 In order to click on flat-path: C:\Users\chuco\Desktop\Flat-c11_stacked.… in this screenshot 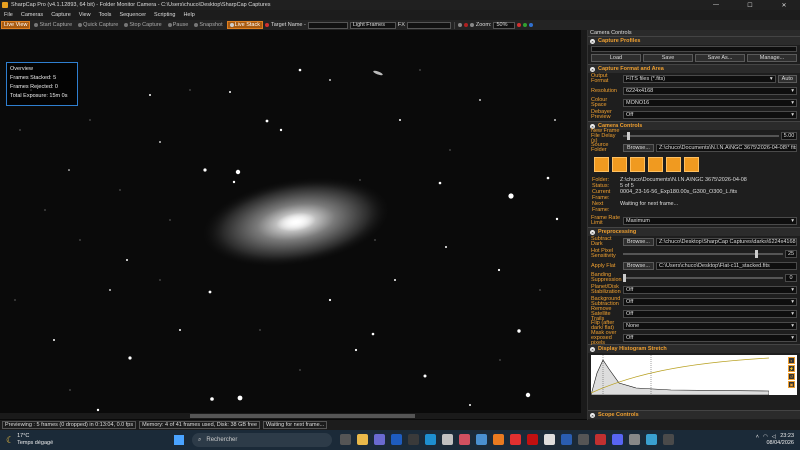, I will do `click(726, 266)`.